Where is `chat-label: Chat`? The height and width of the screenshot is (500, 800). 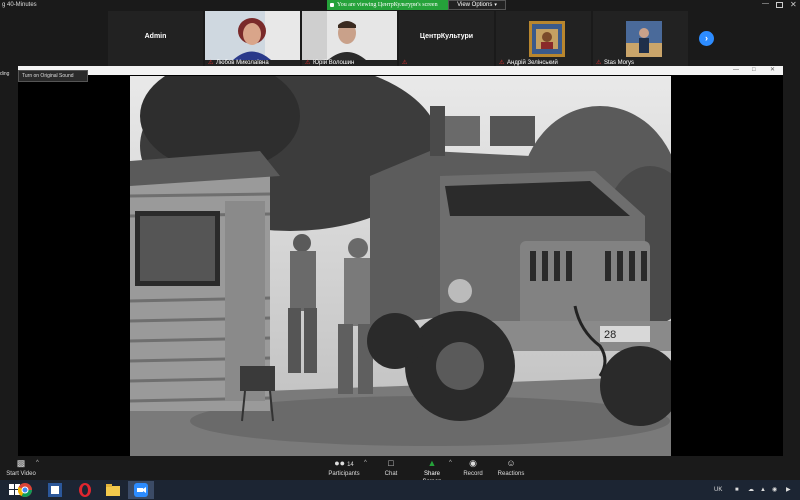 chat-label: Chat is located at coordinates (391, 474).